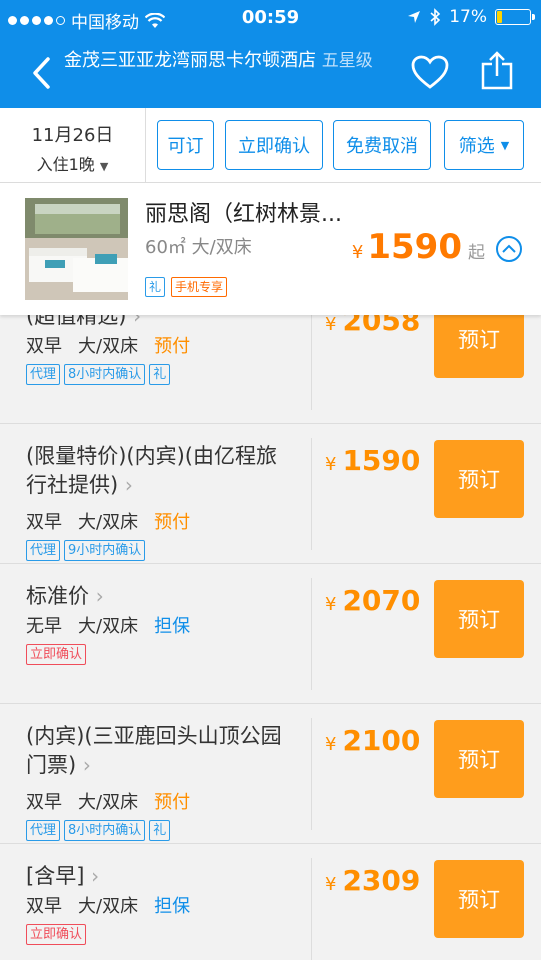 This screenshot has height=960, width=541. What do you see at coordinates (382, 145) in the screenshot?
I see `filter-free-cancel-button: 免费取消` at bounding box center [382, 145].